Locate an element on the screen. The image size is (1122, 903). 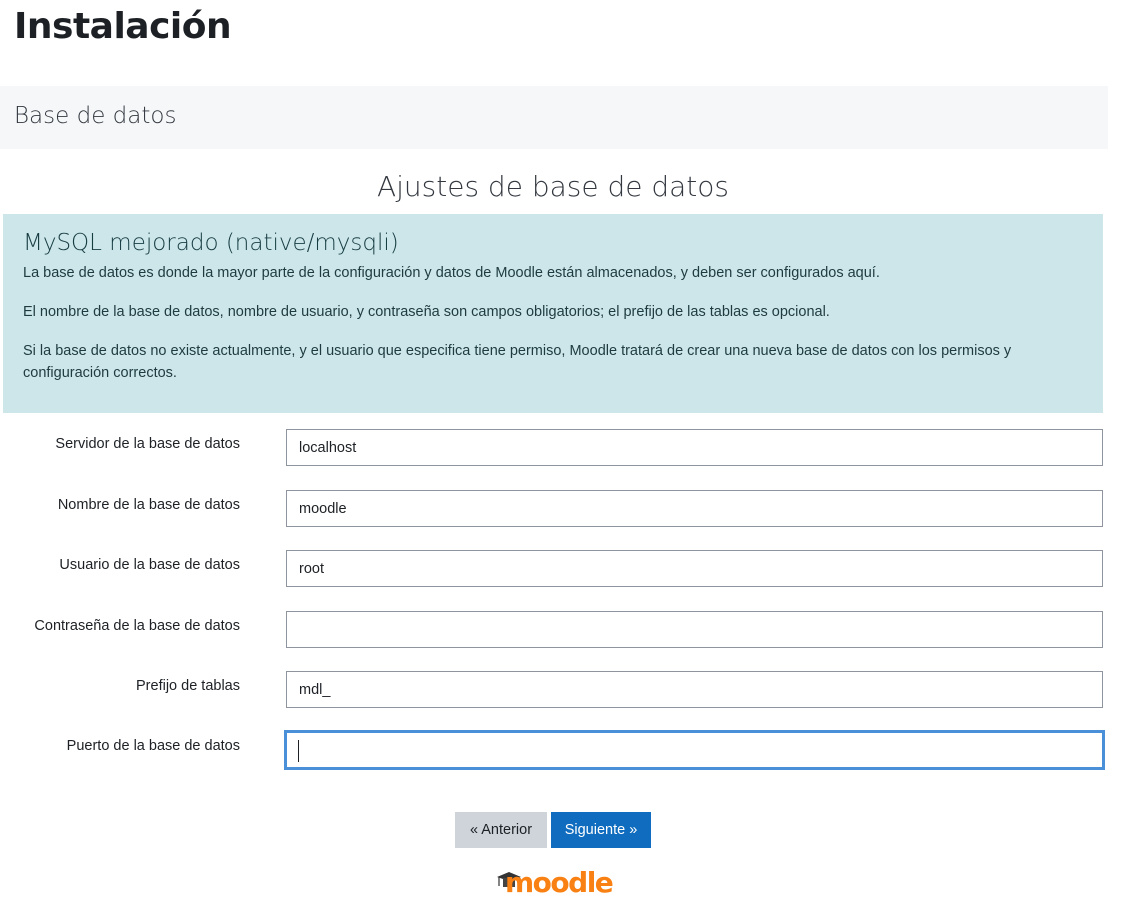
dbname-label: Nombre de la base de datos is located at coordinates (148, 505).